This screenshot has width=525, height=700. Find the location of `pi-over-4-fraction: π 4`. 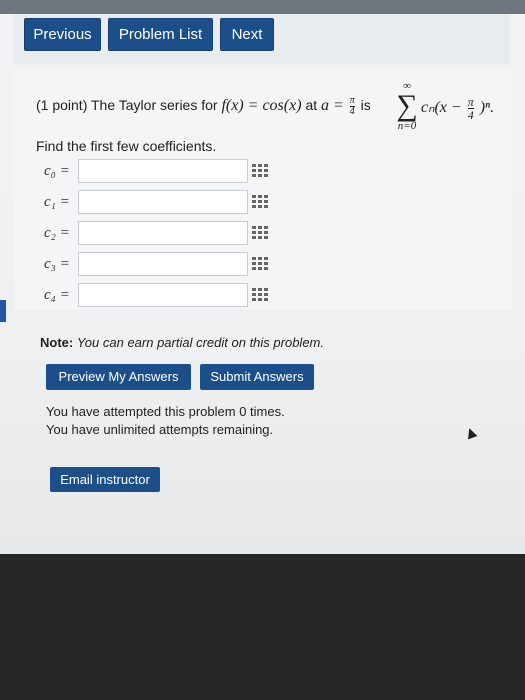

pi-over-4-fraction: π 4 is located at coordinates (352, 106).